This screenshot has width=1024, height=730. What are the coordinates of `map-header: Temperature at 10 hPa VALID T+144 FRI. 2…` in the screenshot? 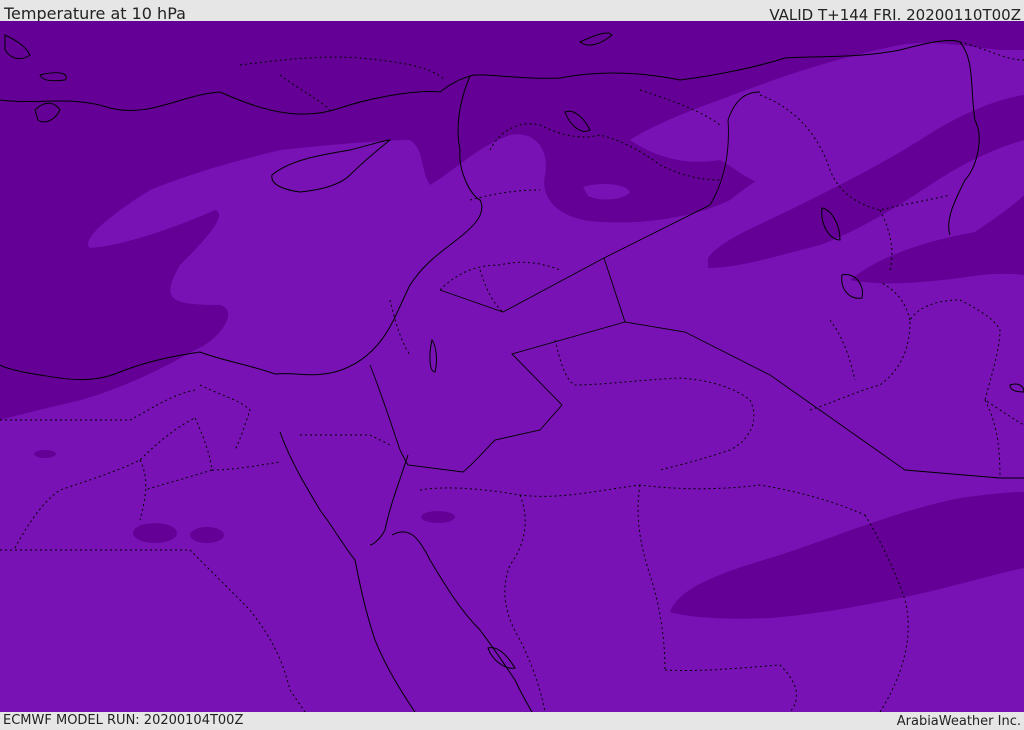 It's located at (512, 12).